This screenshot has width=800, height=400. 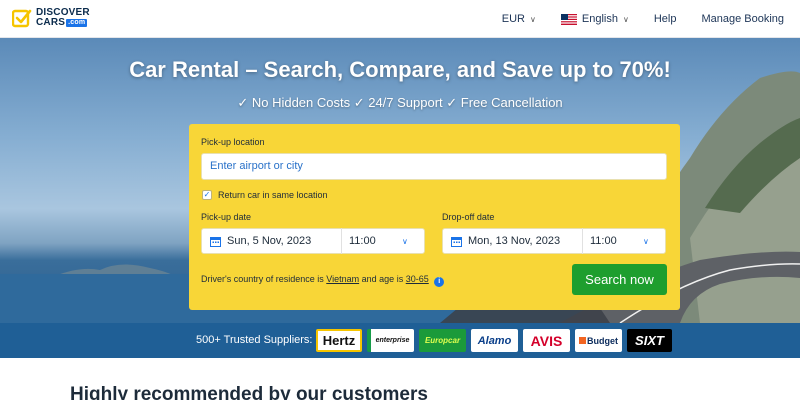 I want to click on budget-mark-icon, so click(x=582, y=340).